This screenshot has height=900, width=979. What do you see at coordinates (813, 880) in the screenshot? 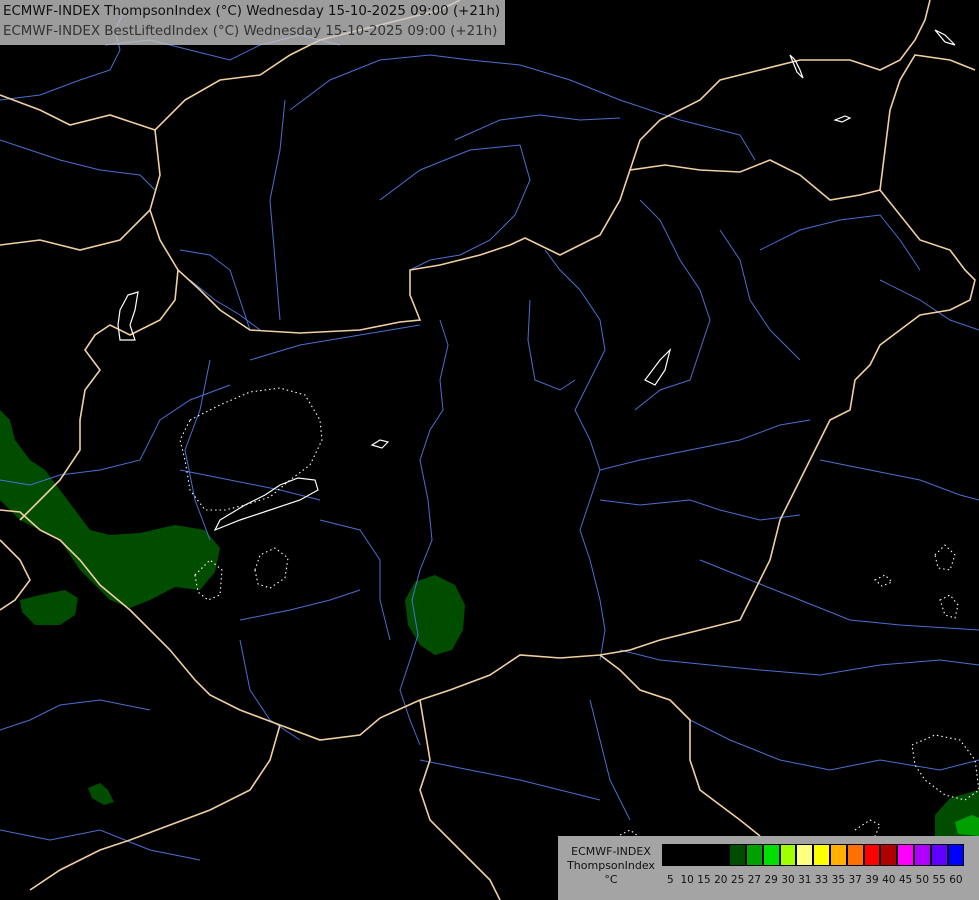
I see `legend-ticks: 5 10 15 20 25 27 29 30 31 33 35 37 39 40 45 50 55 60` at bounding box center [813, 880].